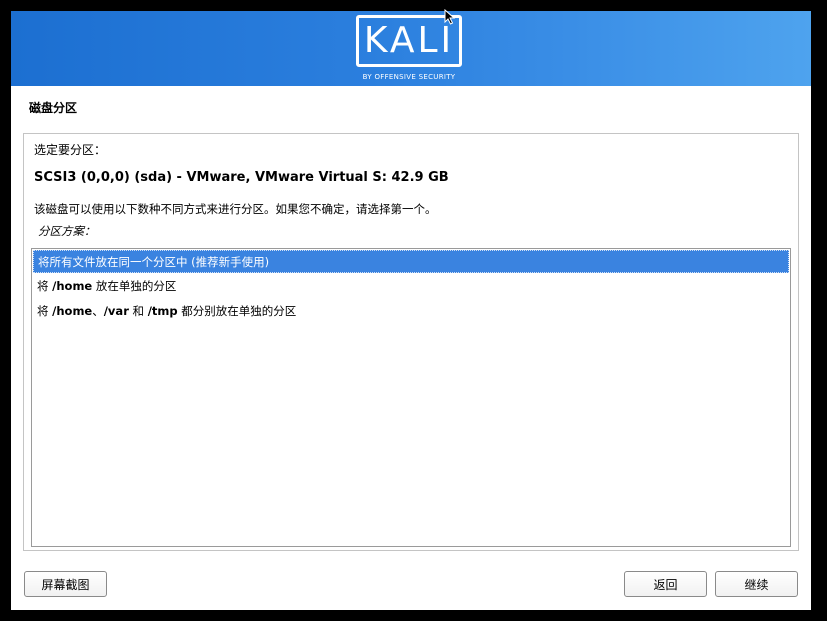 This screenshot has width=827, height=621. I want to click on kali-banner: KALI BY OFFENSIVE SECURITY, so click(411, 48).